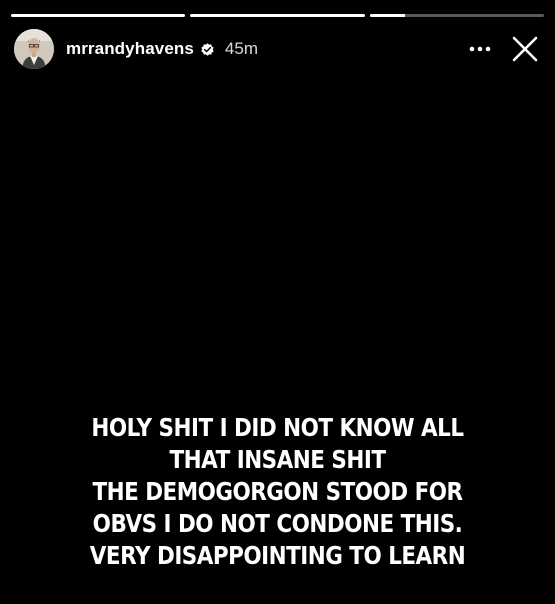 This screenshot has width=555, height=604. Describe the element at coordinates (277, 459) in the screenshot. I see `caption-line: THAT INSANE SHIT` at that location.